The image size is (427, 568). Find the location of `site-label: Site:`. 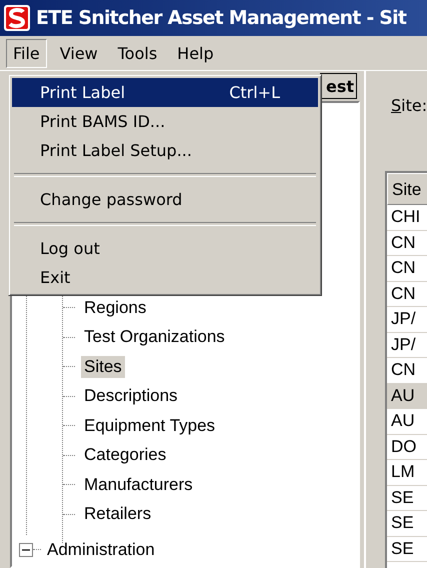

site-label: Site: is located at coordinates (409, 105).